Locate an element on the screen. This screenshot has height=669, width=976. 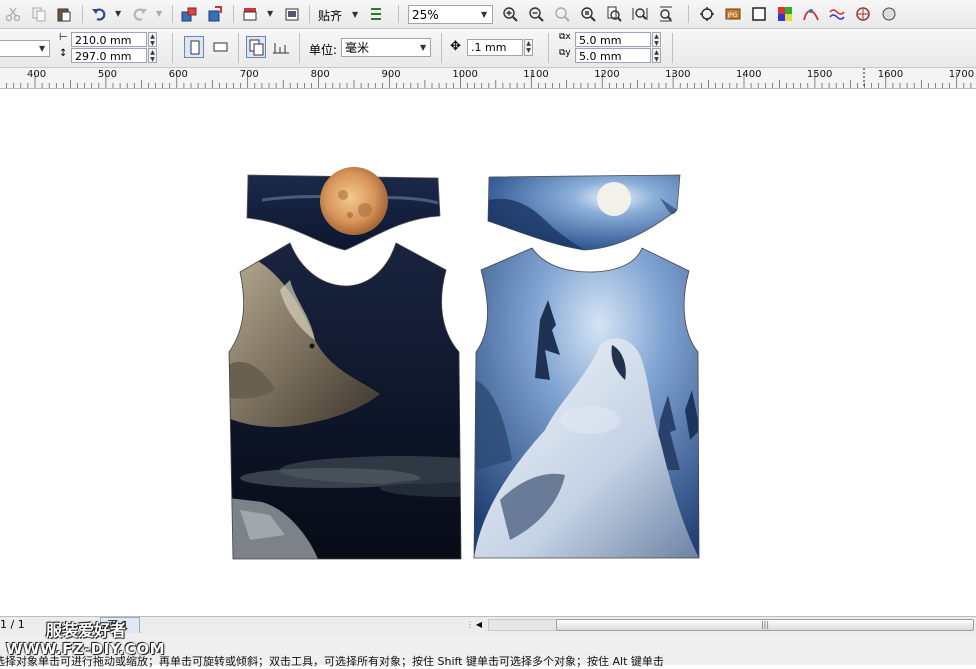
scroll-left-button: ◀ is located at coordinates (479, 625).